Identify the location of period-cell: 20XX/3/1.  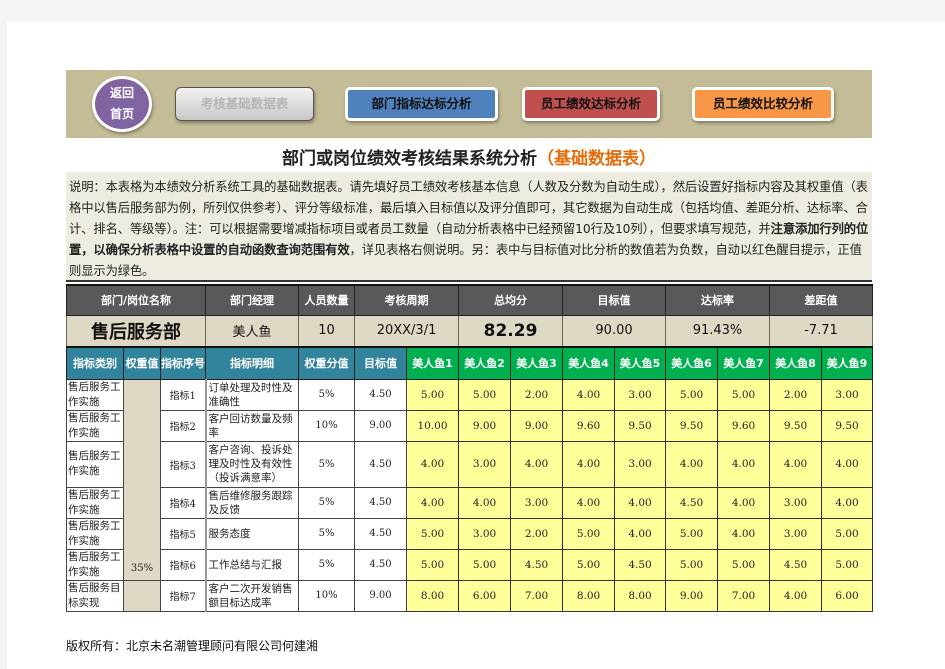
(407, 331).